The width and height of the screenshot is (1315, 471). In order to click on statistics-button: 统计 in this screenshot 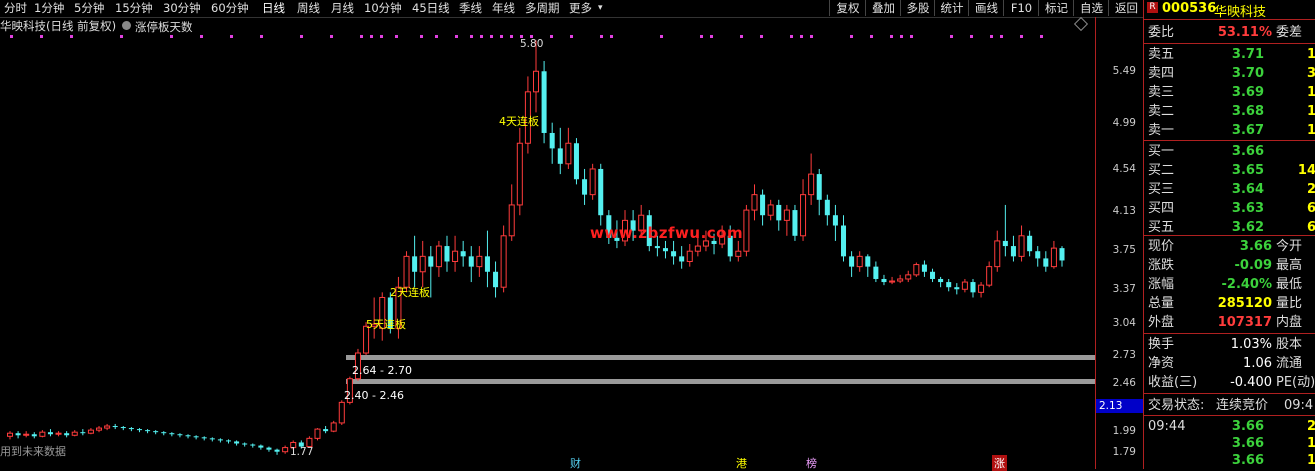, I will do `click(951, 8)`.